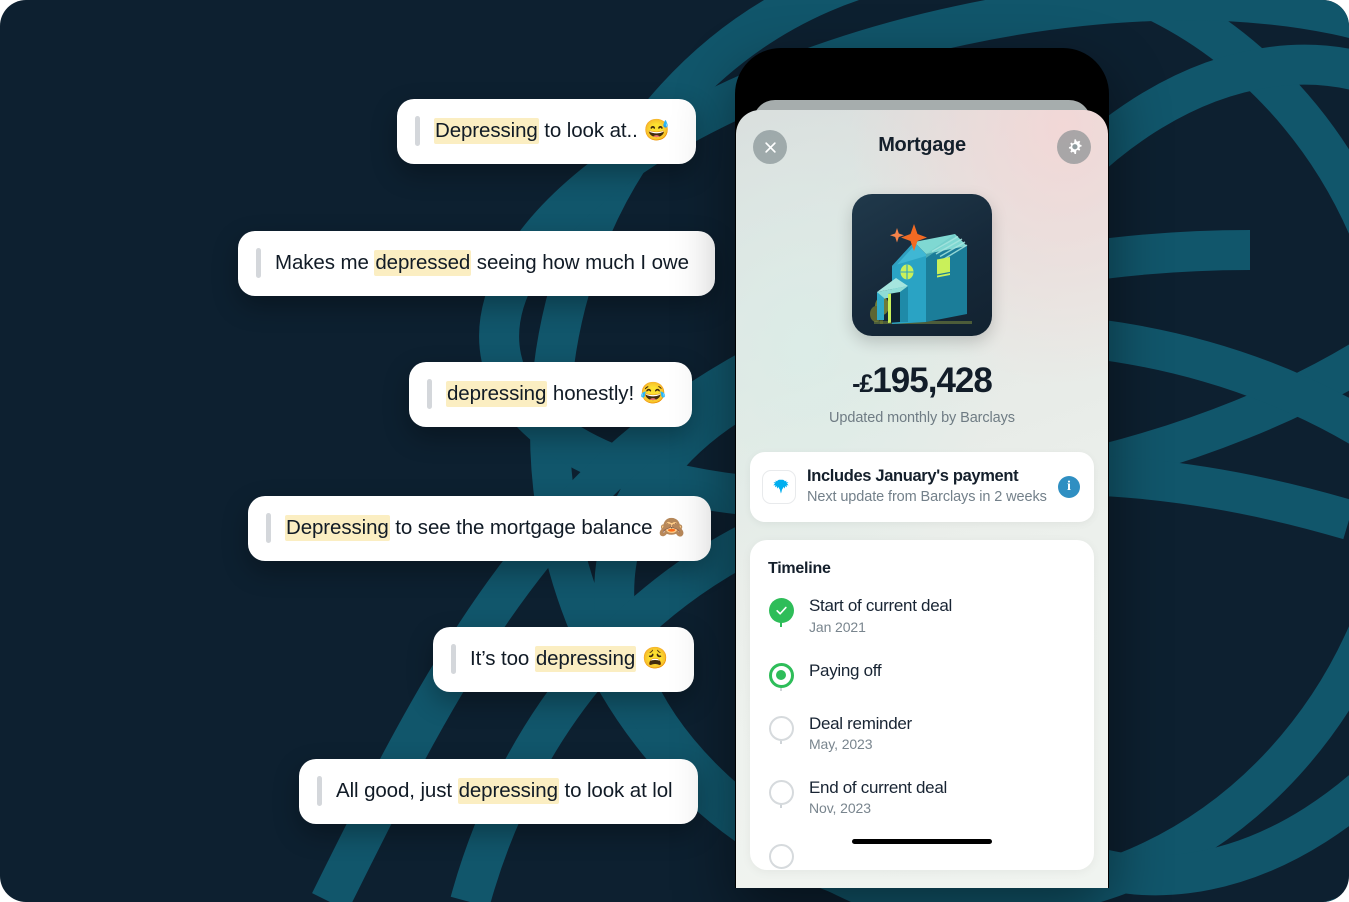 The height and width of the screenshot is (902, 1349). I want to click on chat-bubble: Depressing to look at.. 😅, so click(546, 131).